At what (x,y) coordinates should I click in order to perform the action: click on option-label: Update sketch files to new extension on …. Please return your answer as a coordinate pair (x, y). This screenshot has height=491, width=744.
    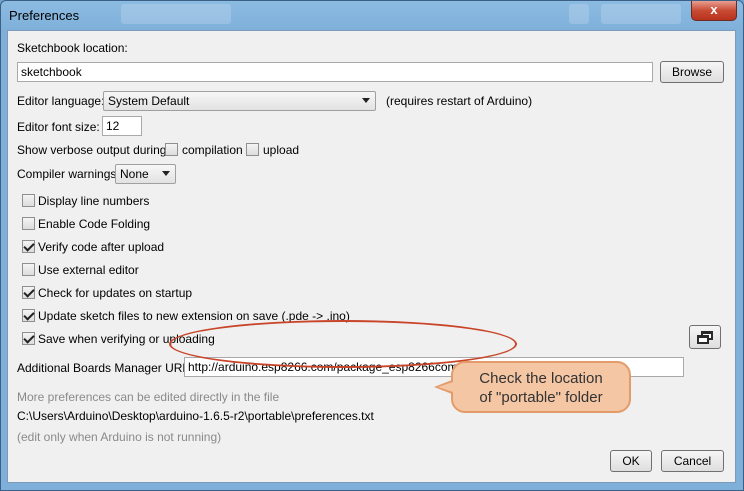
    Looking at the image, I should click on (194, 316).